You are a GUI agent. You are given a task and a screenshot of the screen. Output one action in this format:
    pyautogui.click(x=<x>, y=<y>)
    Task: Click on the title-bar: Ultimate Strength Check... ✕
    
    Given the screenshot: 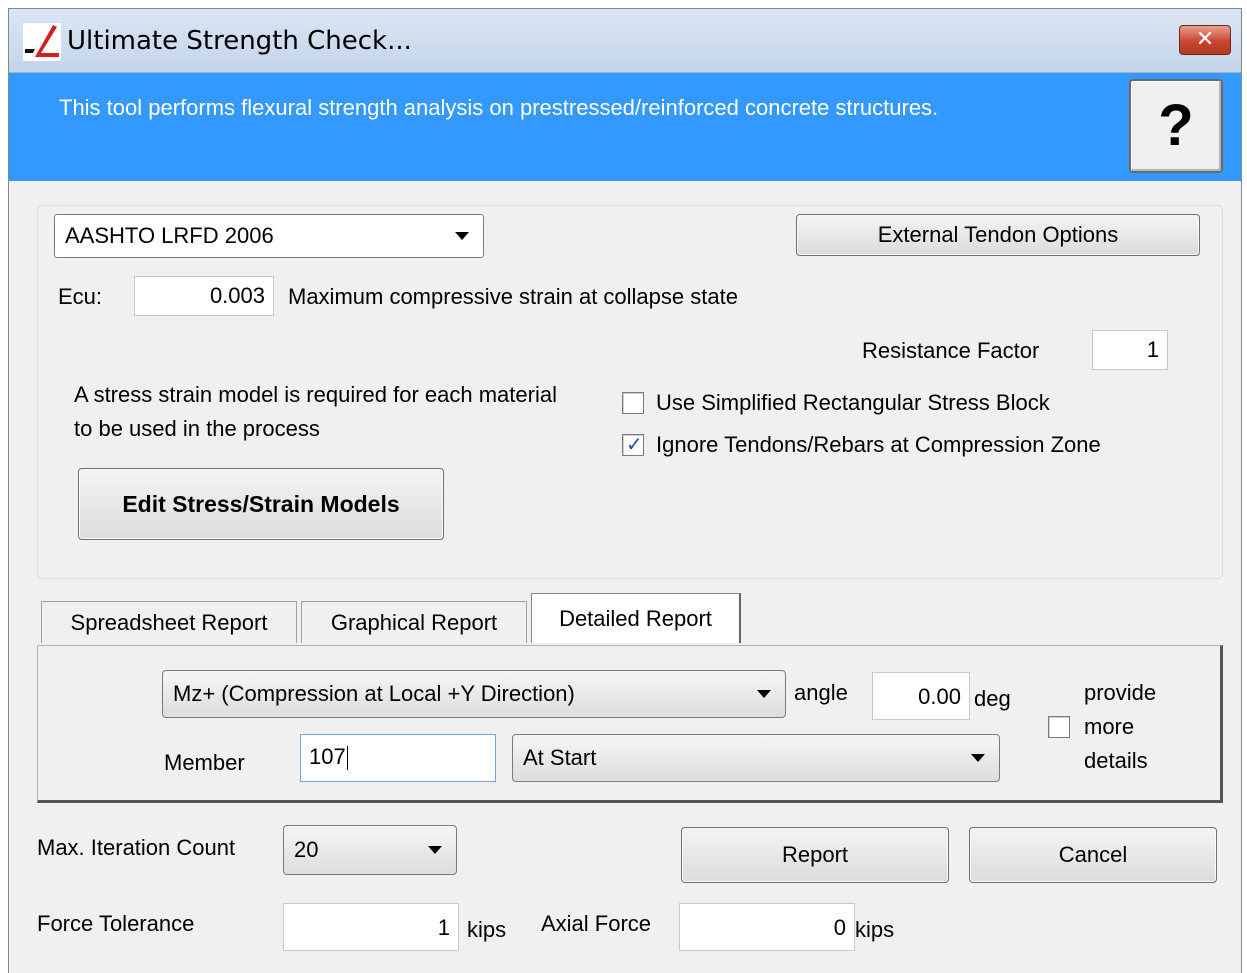 What is the action you would take?
    pyautogui.click(x=625, y=41)
    